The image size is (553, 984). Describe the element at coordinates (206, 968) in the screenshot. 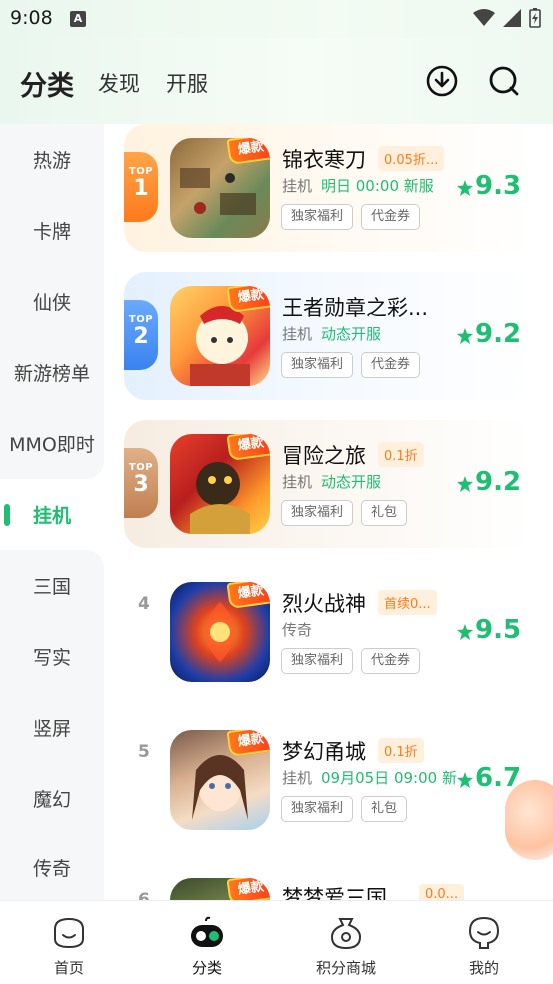

I see `nav-label: 分类` at that location.